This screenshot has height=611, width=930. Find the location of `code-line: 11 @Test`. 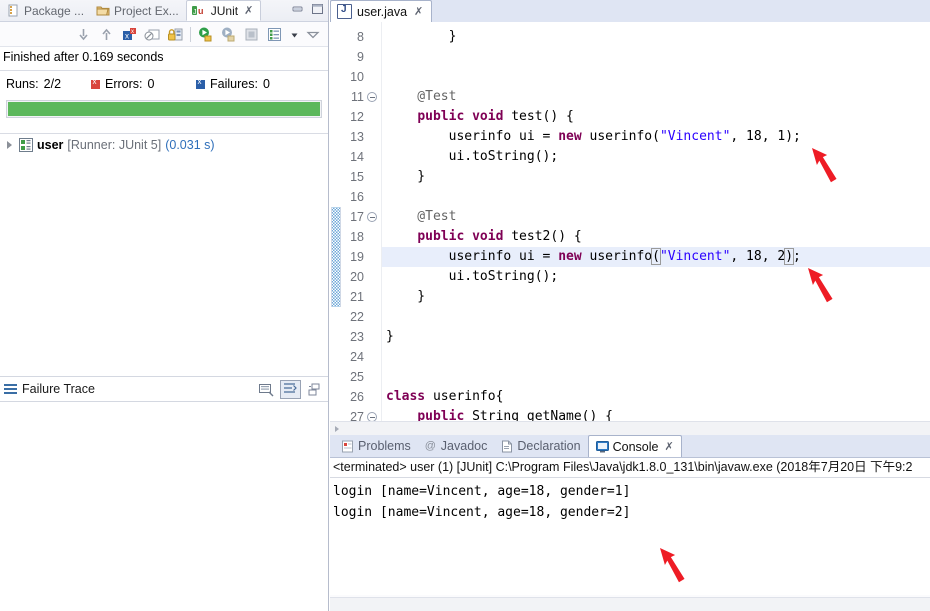

code-line: 11 @Test is located at coordinates (630, 97).